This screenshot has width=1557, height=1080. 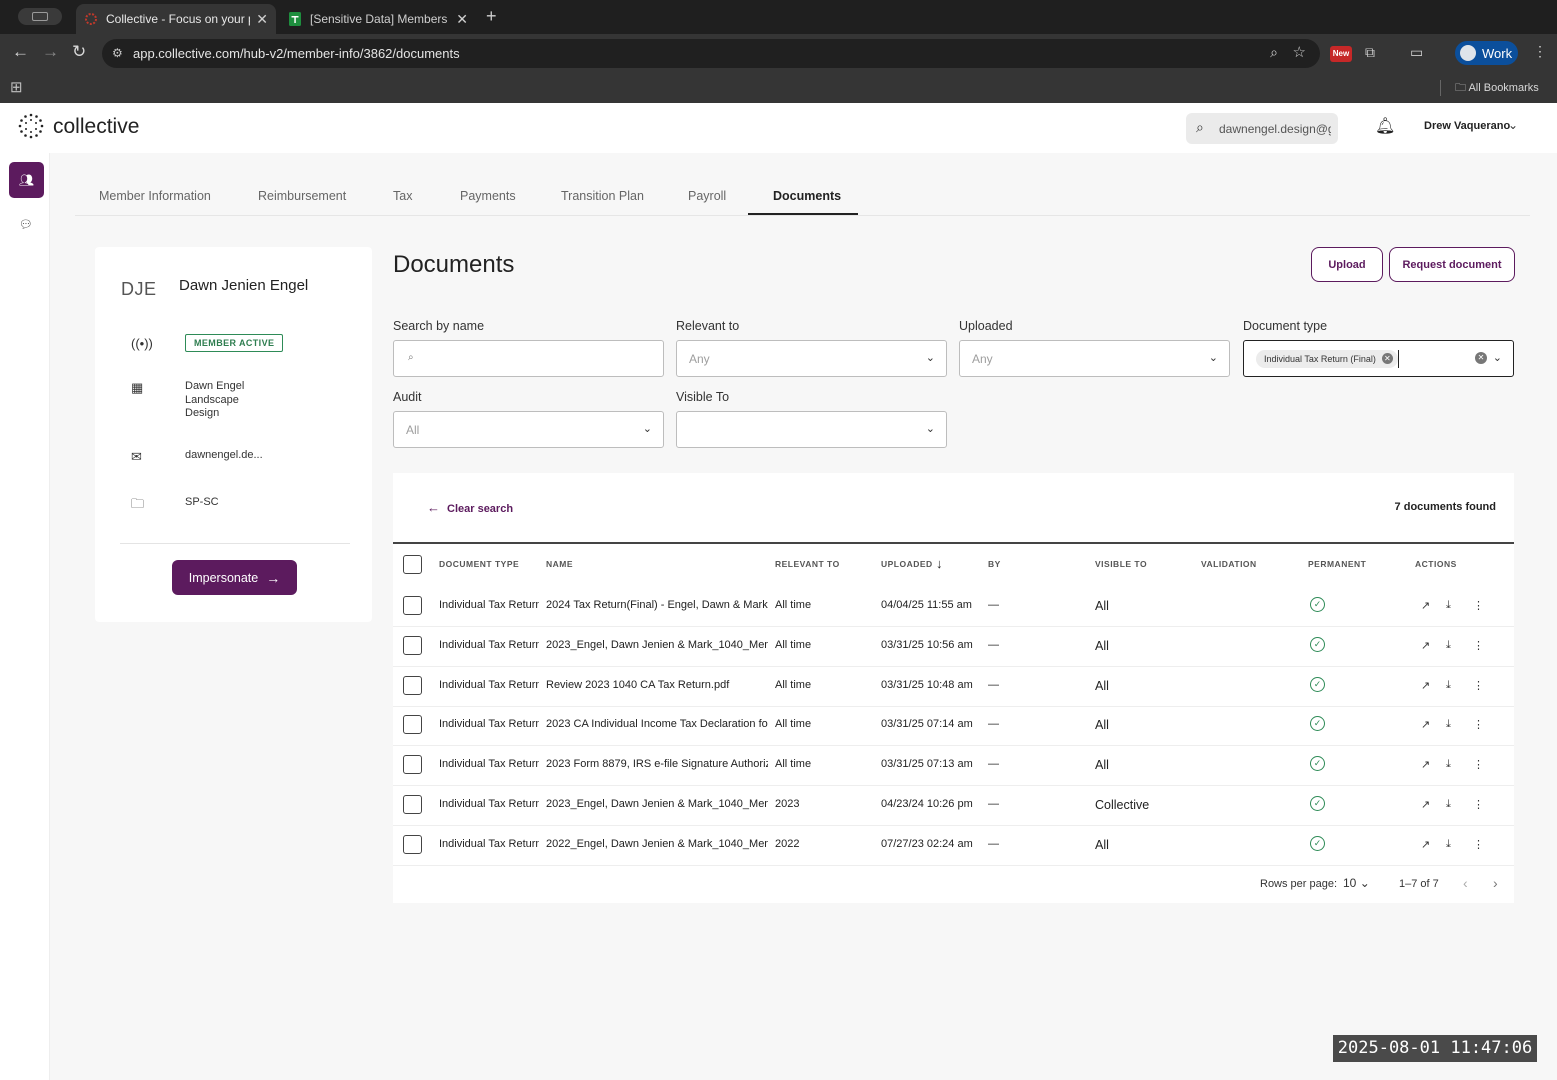 What do you see at coordinates (176, 19) in the screenshot?
I see `browser-tab-collective: Collective - Focus on your pa ✕` at bounding box center [176, 19].